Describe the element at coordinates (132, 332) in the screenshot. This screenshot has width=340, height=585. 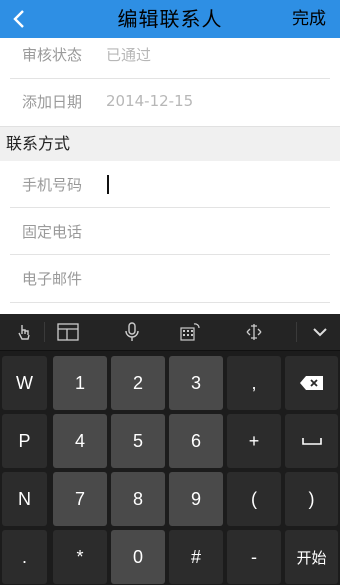
I see `mic-icon` at that location.